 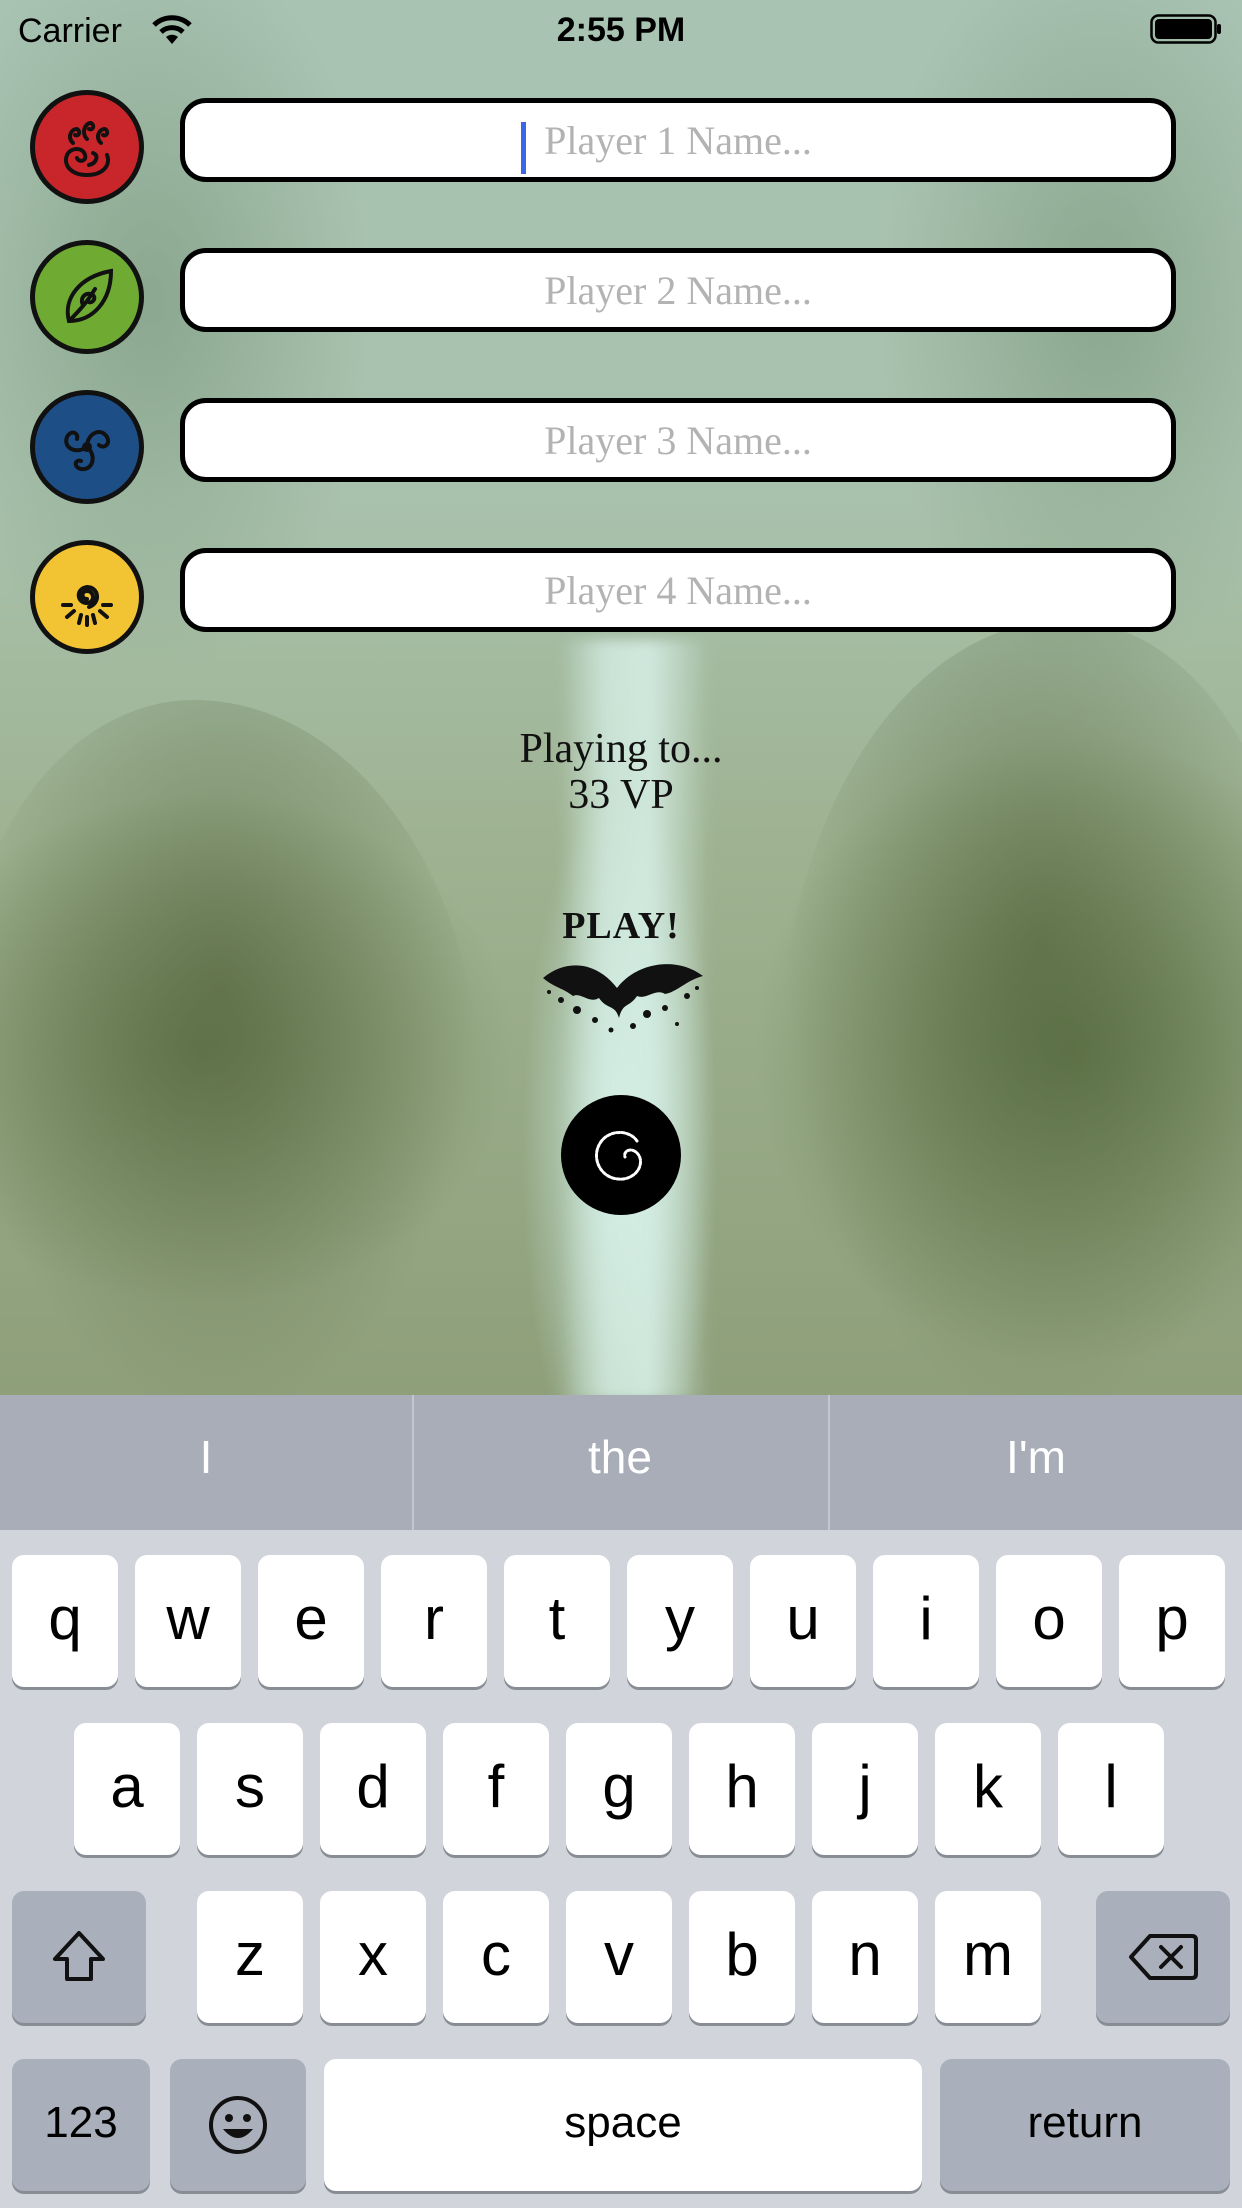 I want to click on delete-key, so click(x=1163, y=1957).